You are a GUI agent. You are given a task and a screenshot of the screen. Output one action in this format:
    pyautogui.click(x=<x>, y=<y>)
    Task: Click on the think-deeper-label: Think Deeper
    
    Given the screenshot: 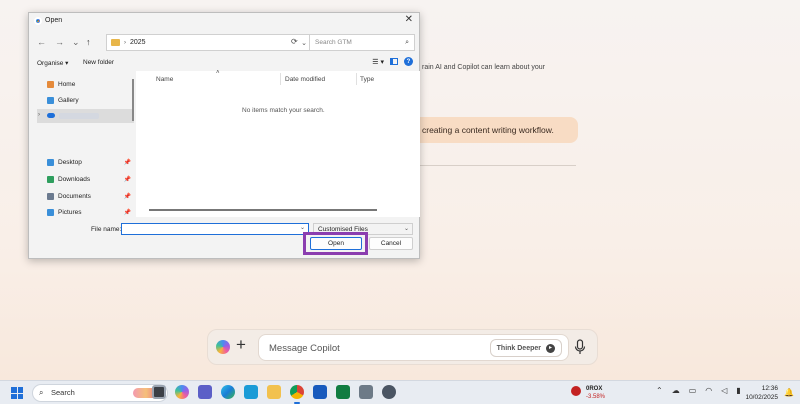 What is the action you would take?
    pyautogui.click(x=518, y=348)
    